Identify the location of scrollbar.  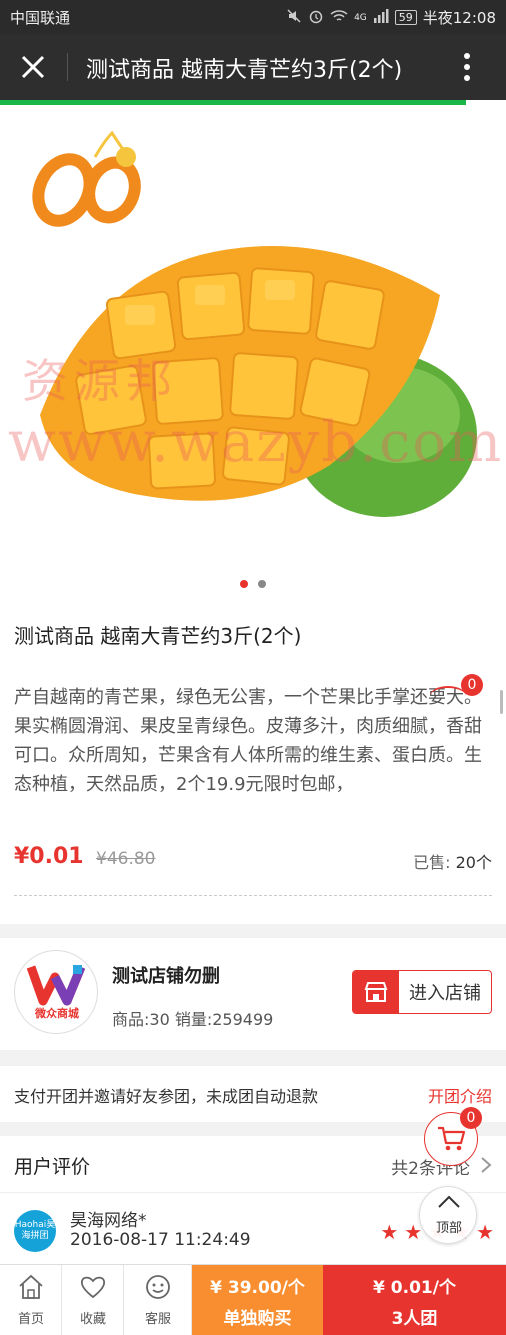
(501, 702).